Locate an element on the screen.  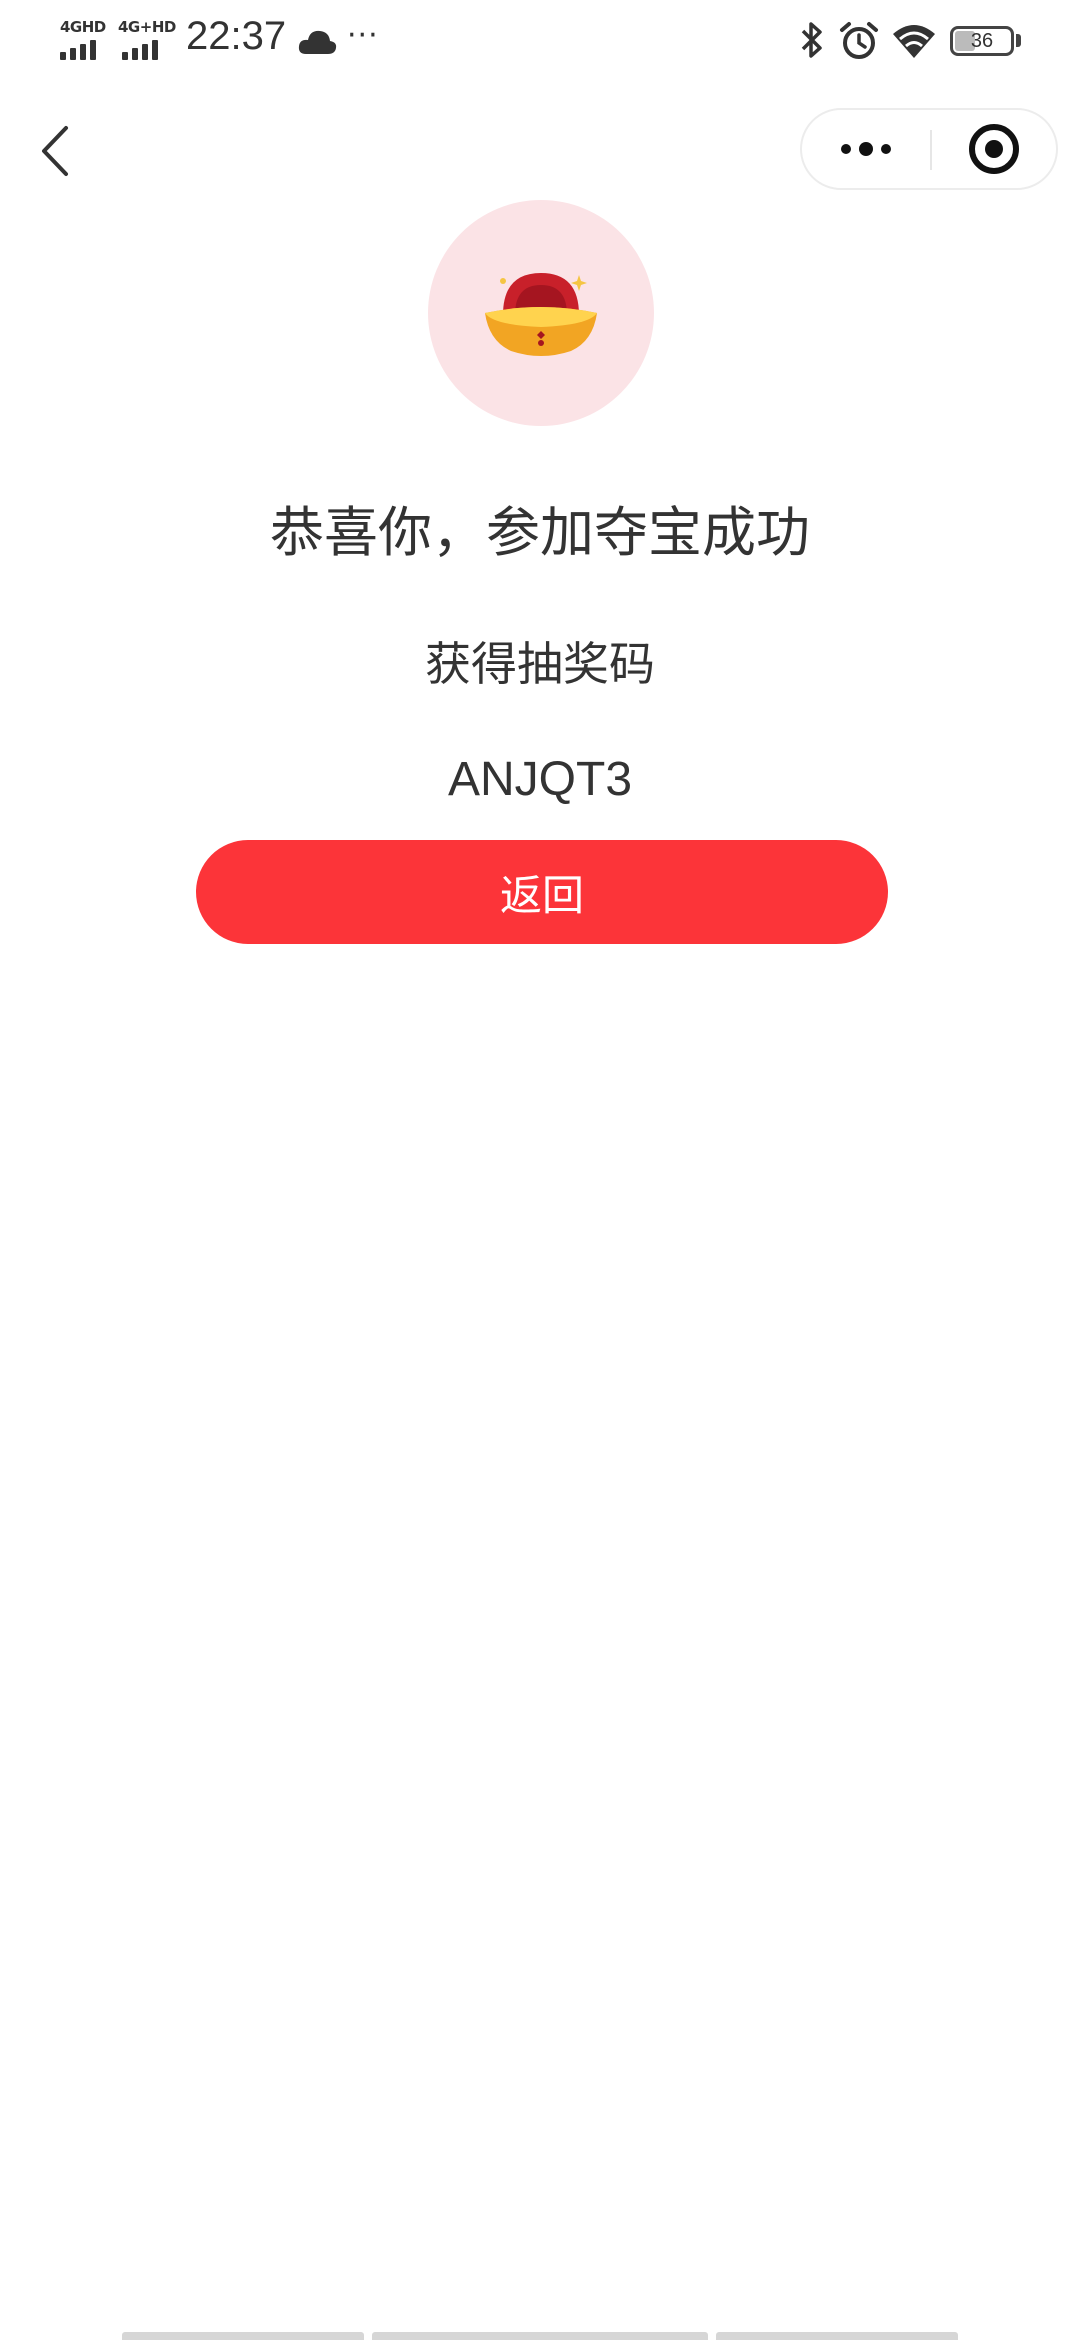
return-button: 返回 is located at coordinates (542, 892).